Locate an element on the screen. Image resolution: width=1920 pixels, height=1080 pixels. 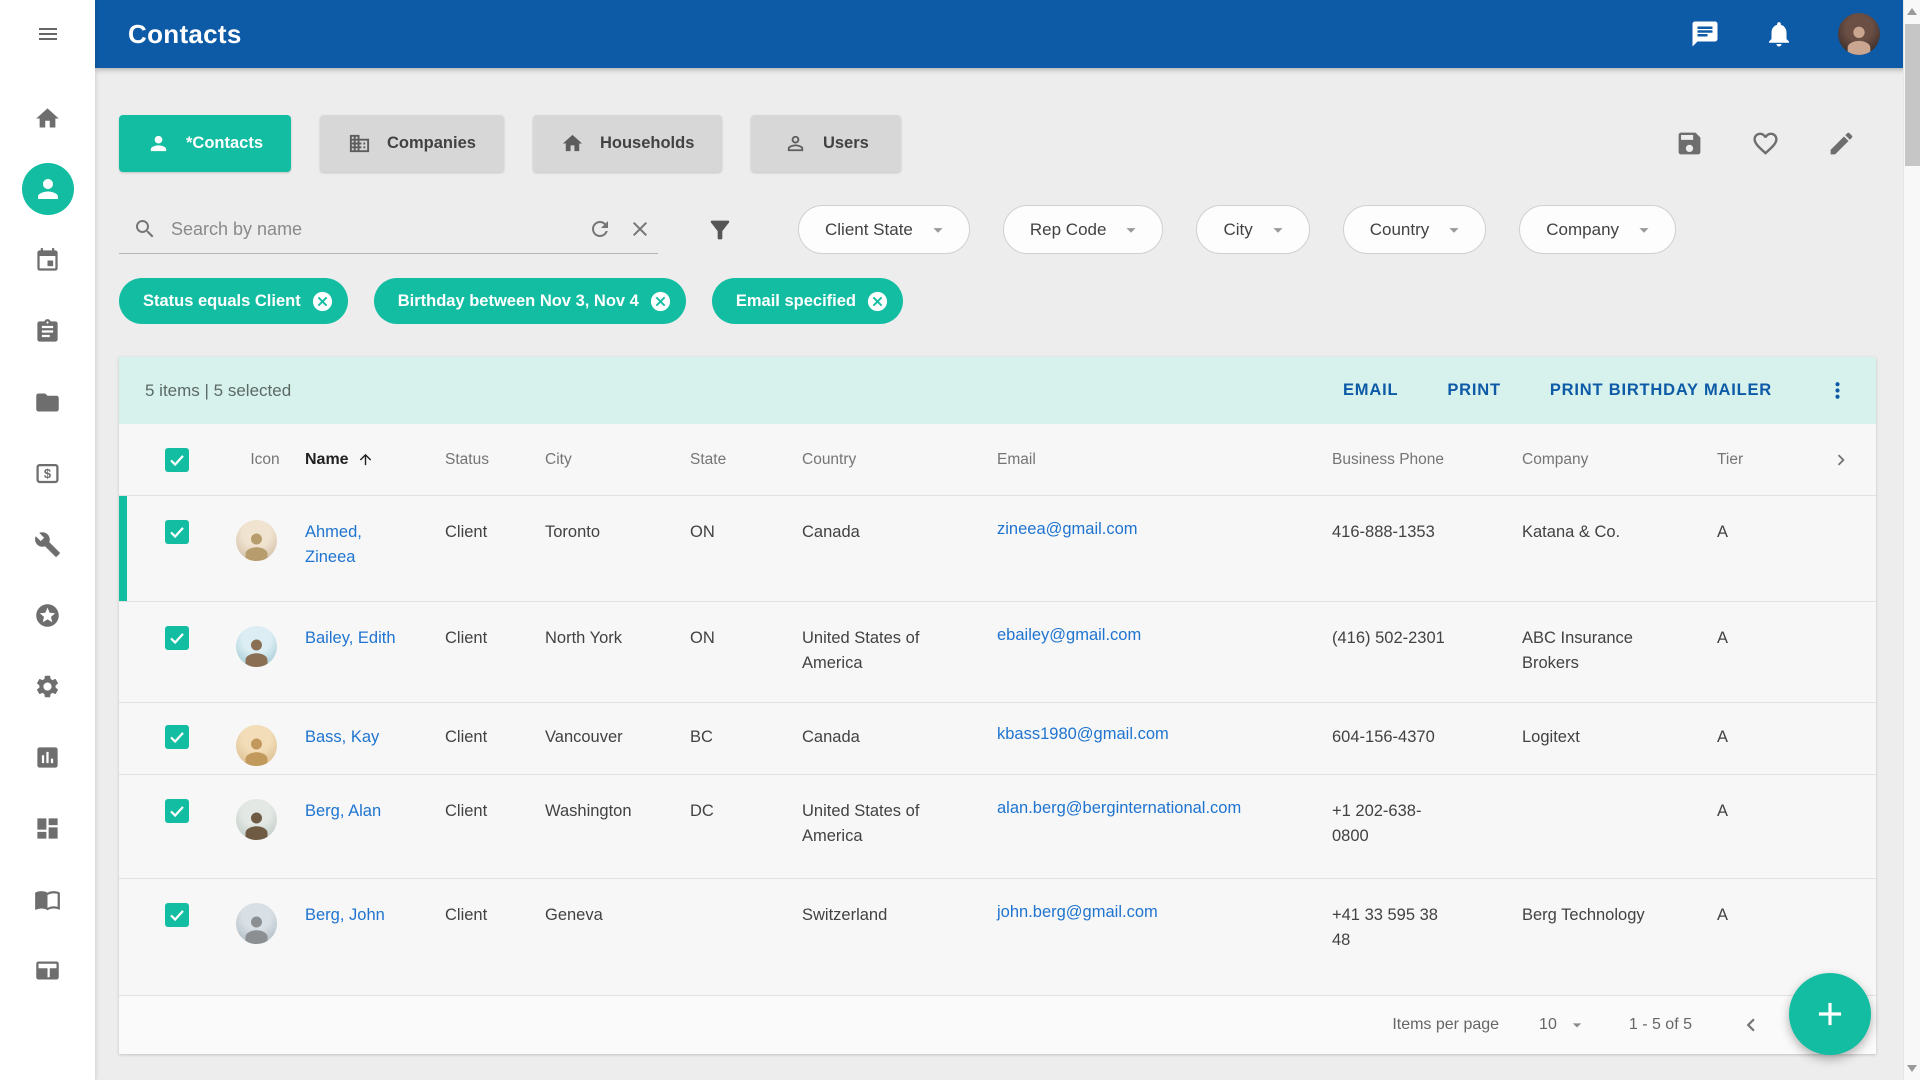
menu-icon is located at coordinates (48, 34).